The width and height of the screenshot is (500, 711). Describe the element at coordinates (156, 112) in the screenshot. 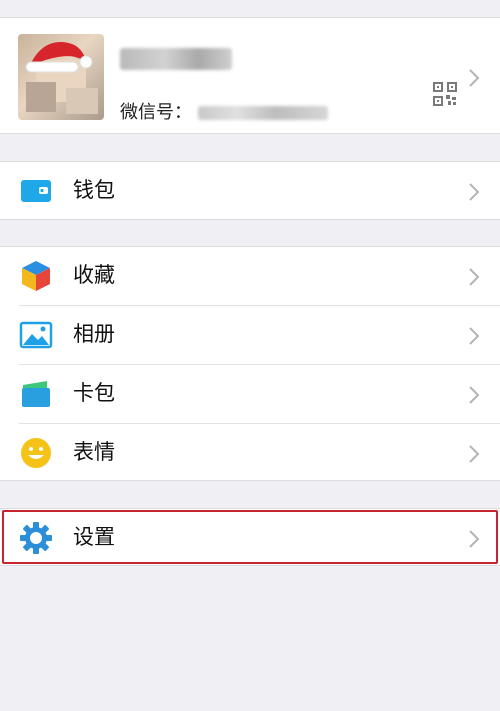

I see `wechat-id-label: 微信号：` at that location.